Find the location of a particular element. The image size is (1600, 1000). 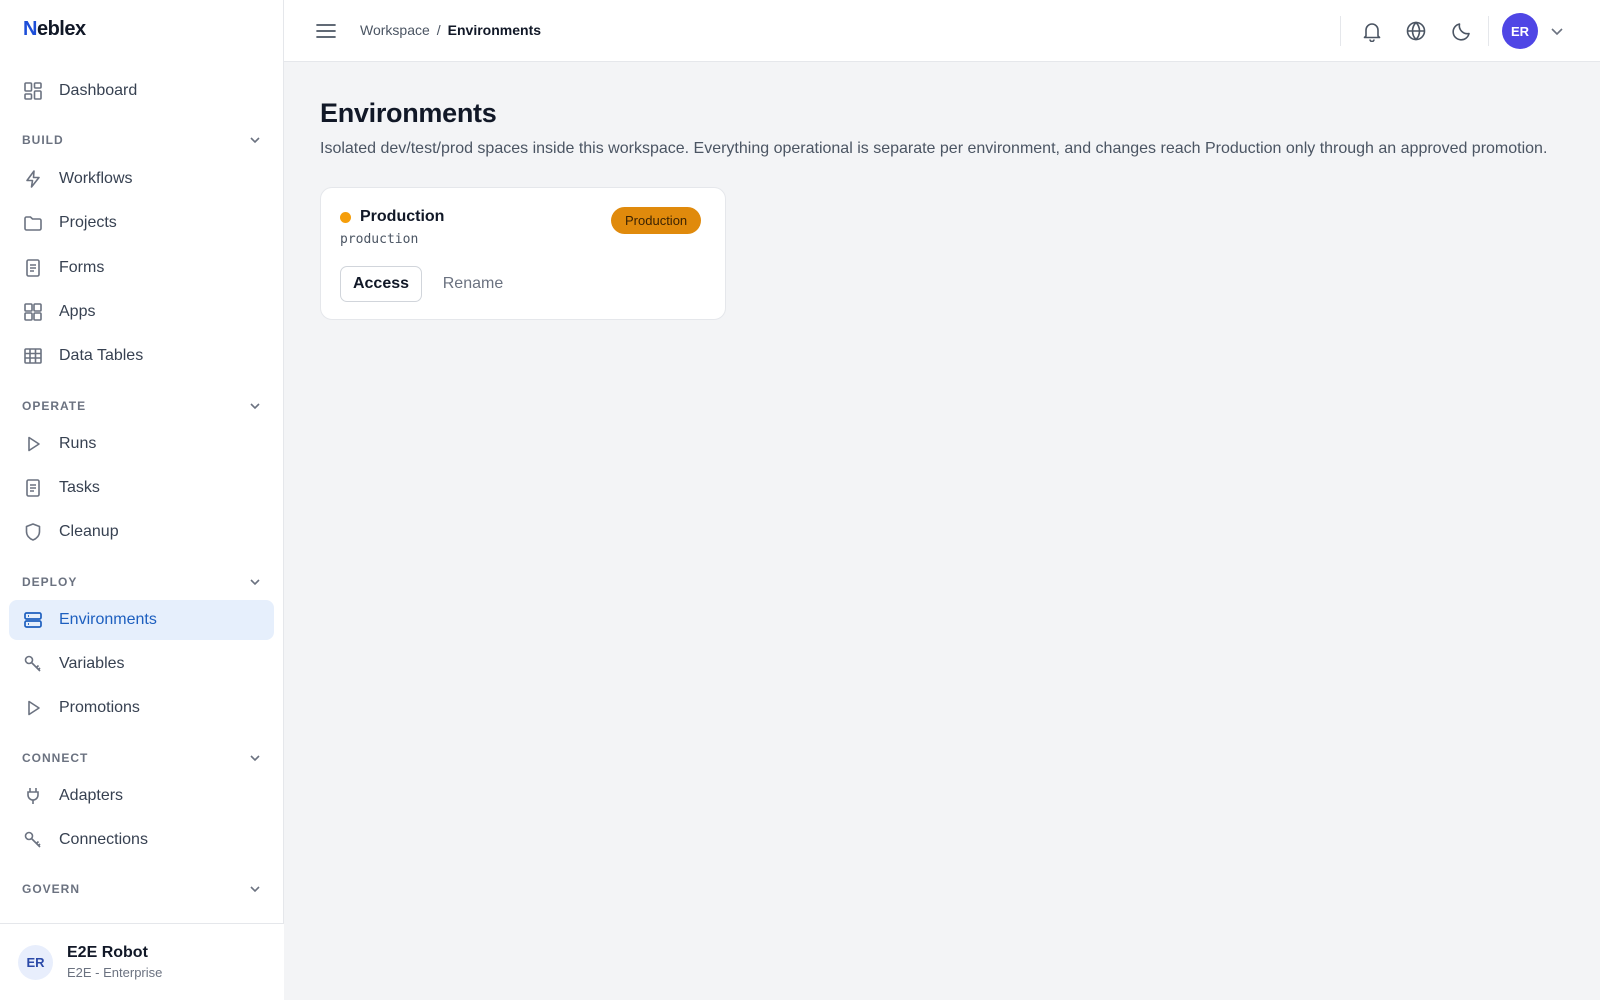

bell-icon is located at coordinates (1372, 31).